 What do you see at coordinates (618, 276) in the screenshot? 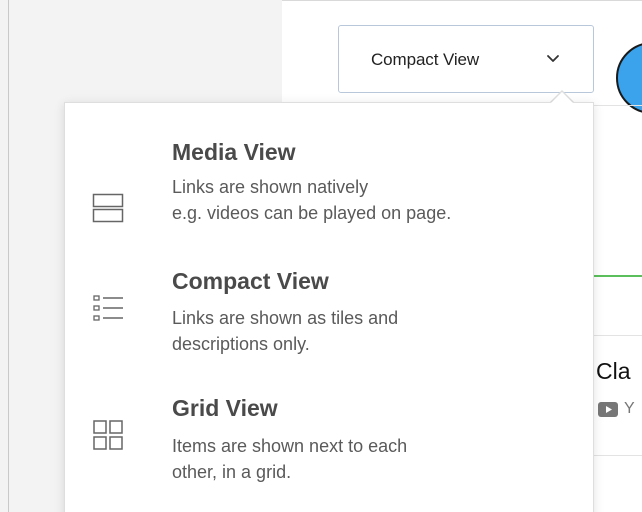
I see `progress-line` at bounding box center [618, 276].